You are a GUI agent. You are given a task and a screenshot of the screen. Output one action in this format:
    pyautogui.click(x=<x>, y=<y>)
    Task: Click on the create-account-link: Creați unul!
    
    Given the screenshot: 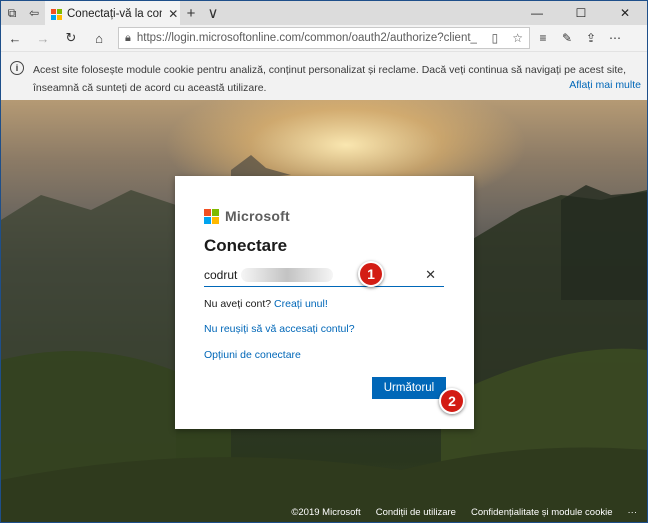 What is the action you would take?
    pyautogui.click(x=301, y=304)
    